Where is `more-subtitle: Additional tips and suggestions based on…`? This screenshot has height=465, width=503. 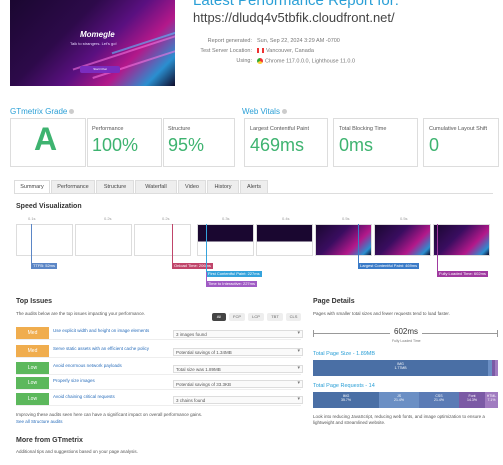 more-subtitle: Additional tips and suggestions based on… is located at coordinates (77, 451).